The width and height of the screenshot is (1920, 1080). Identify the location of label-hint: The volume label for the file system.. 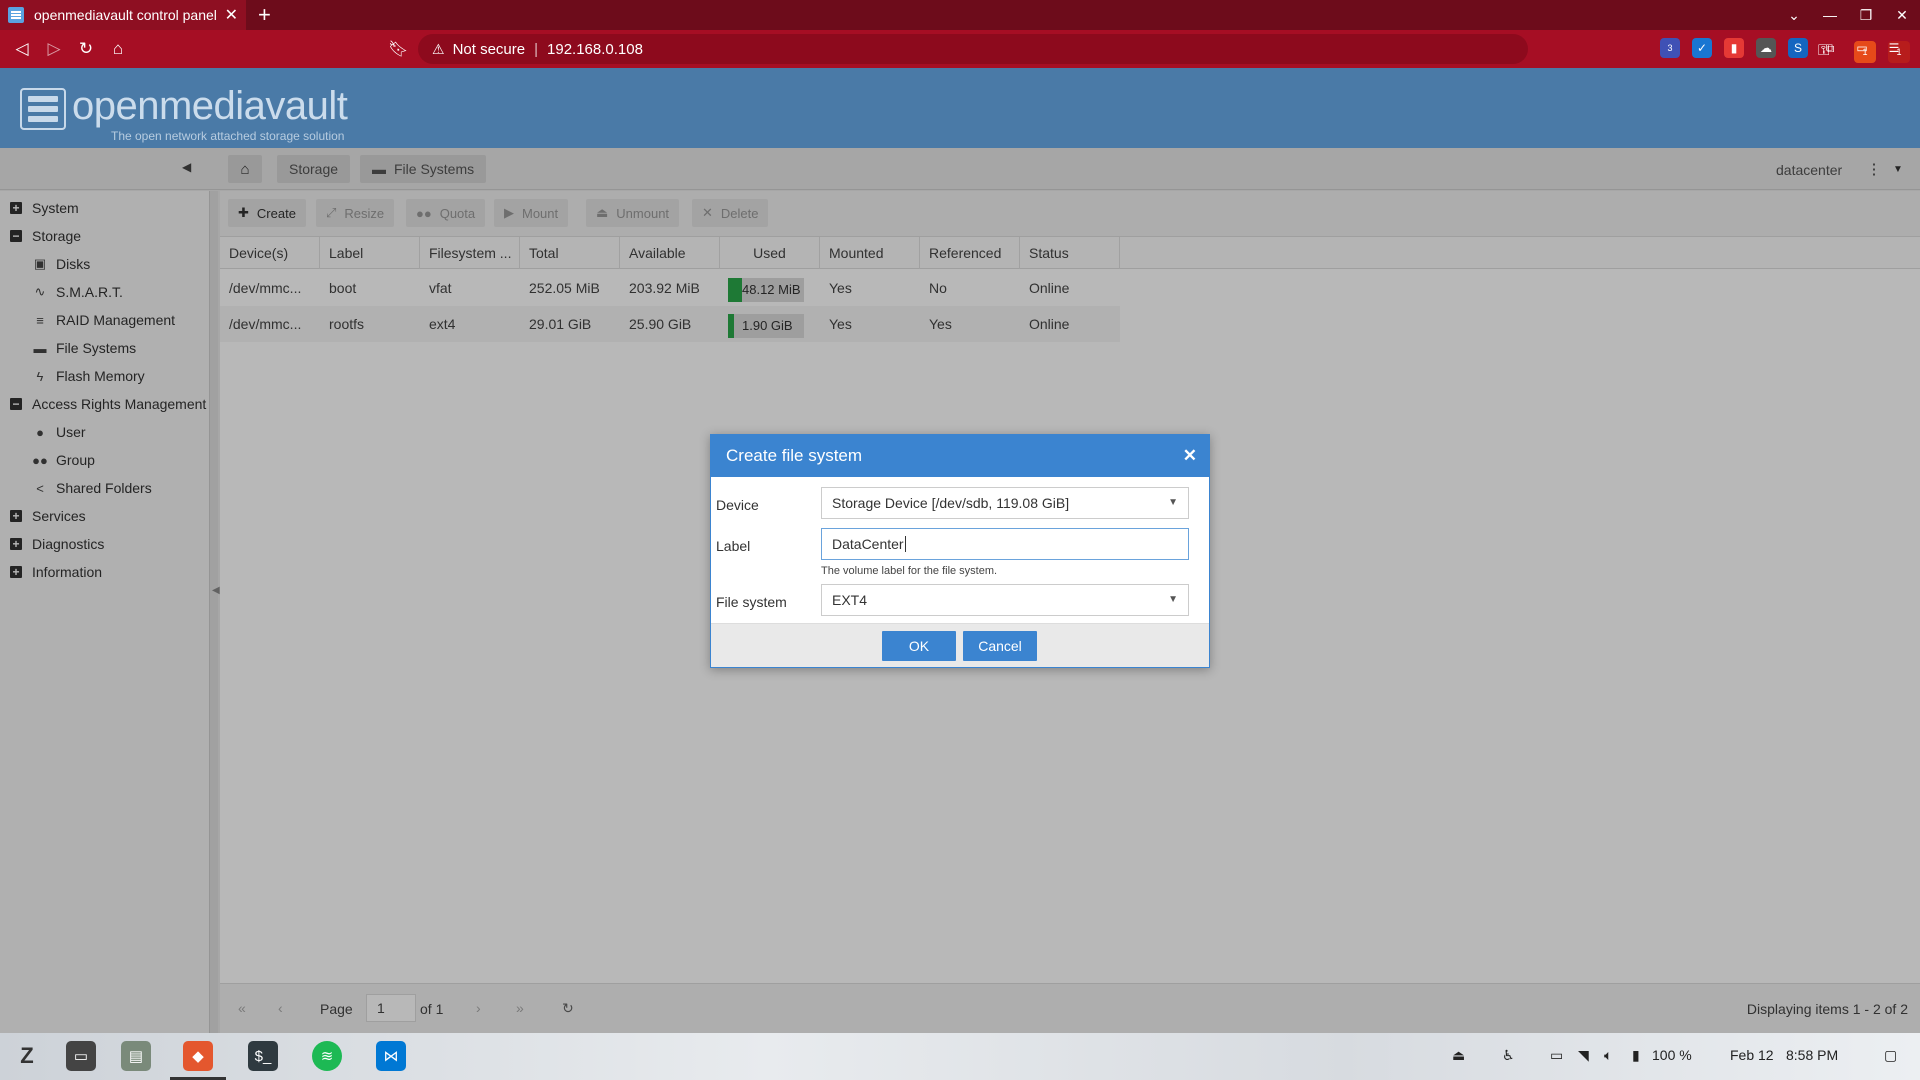
(909, 571).